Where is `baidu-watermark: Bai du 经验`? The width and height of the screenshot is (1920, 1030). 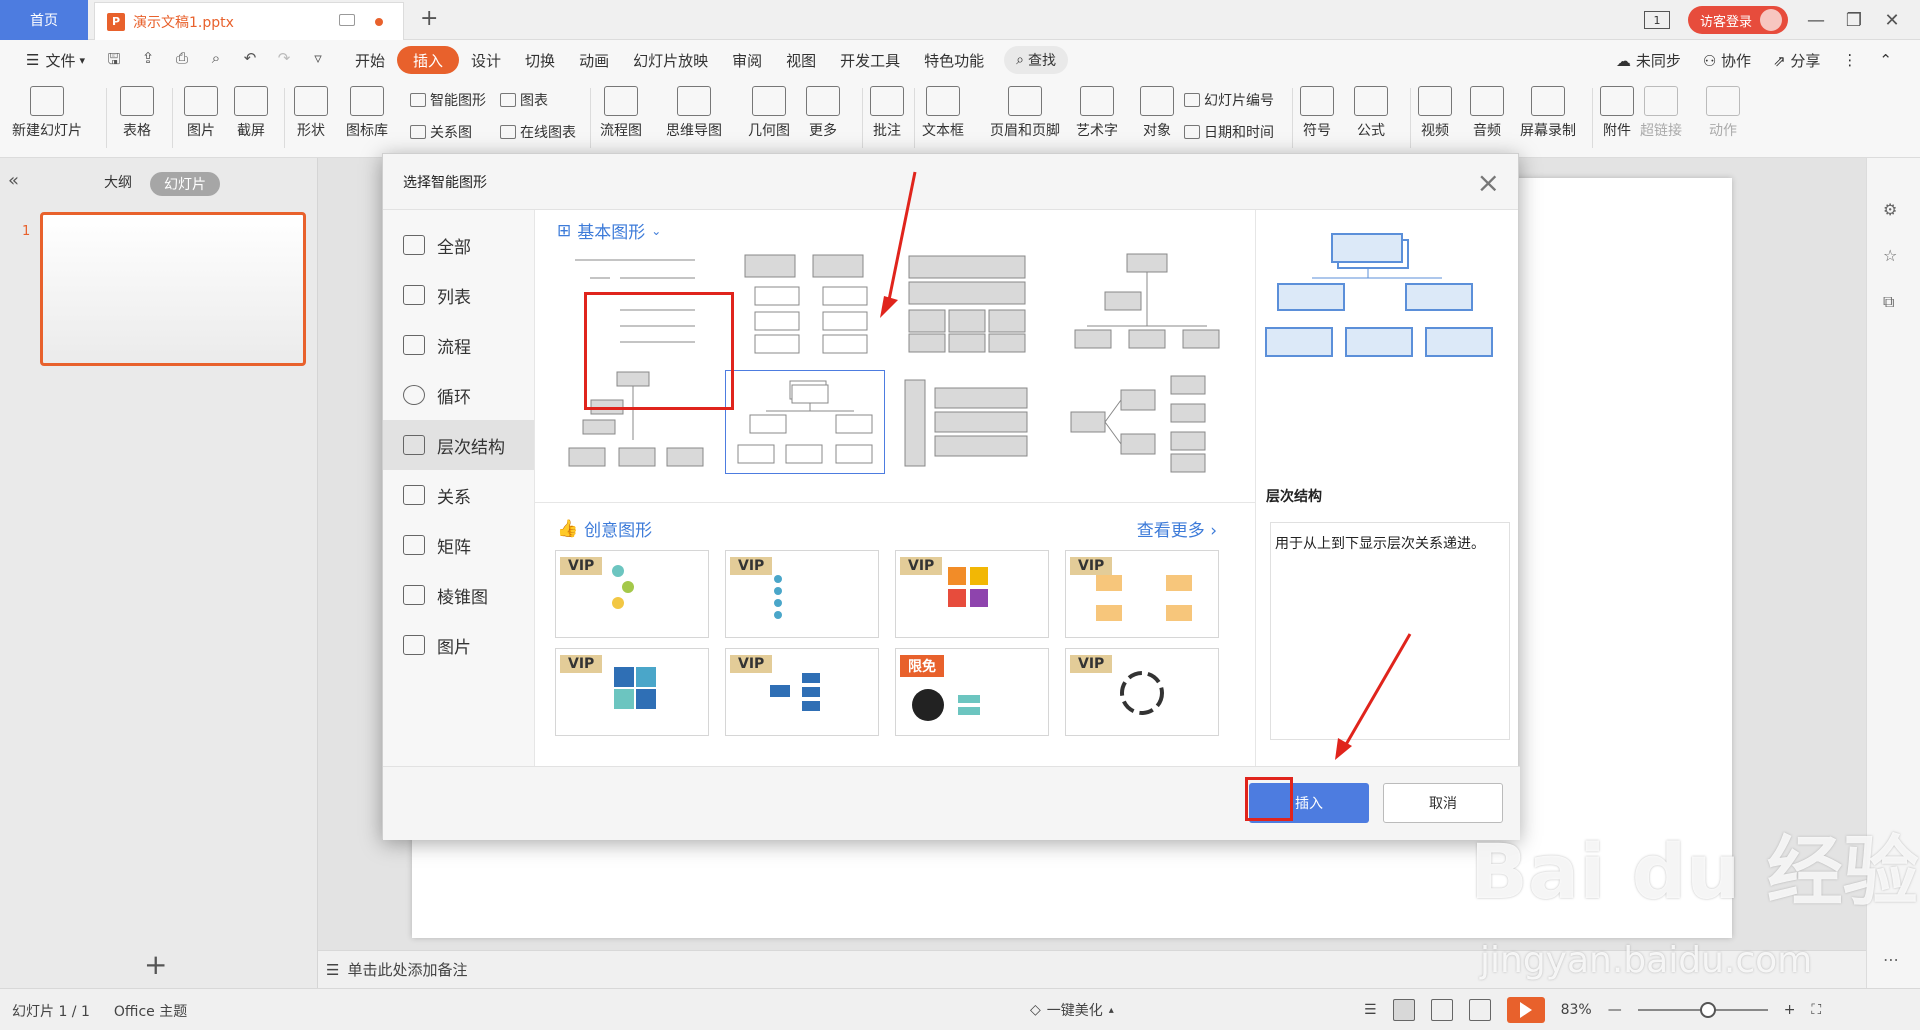 baidu-watermark: Bai du 经验 is located at coordinates (1694, 871).